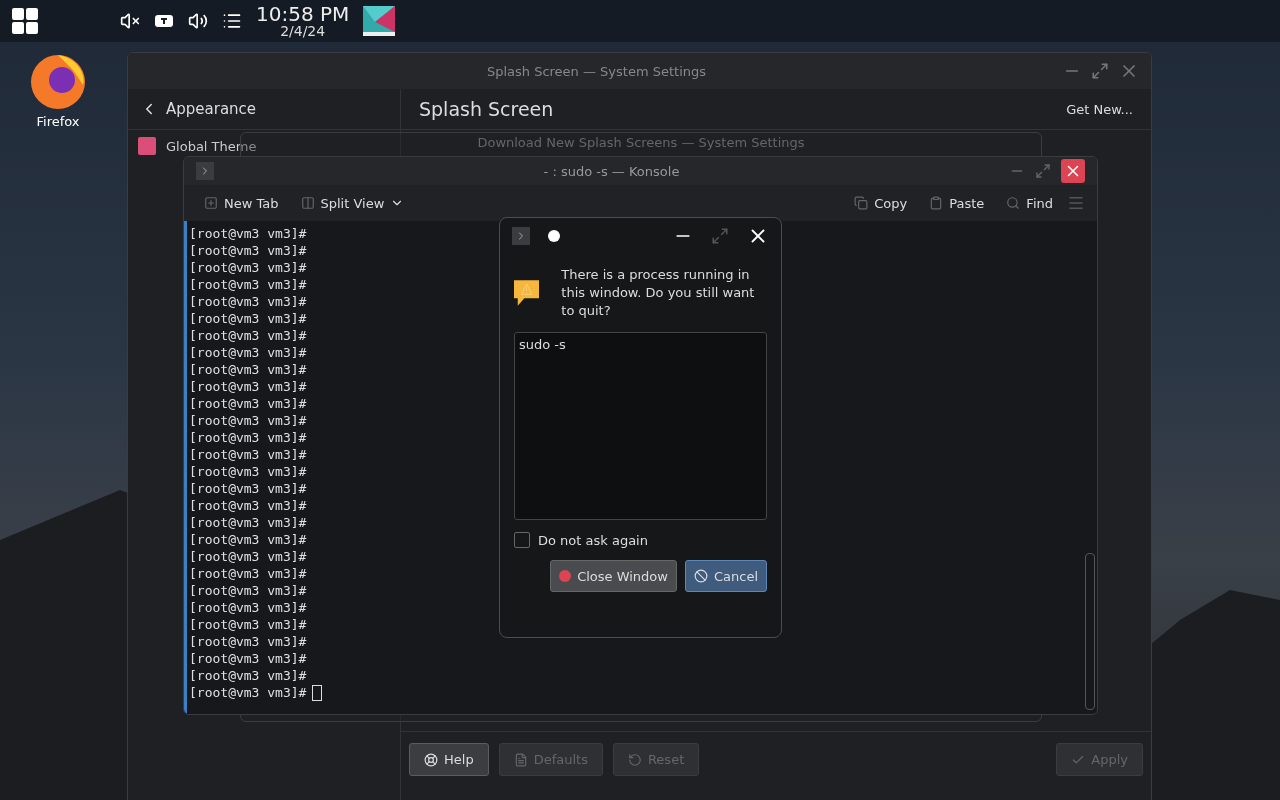 This screenshot has height=800, width=1280. What do you see at coordinates (130, 21) in the screenshot?
I see `muted-speaker-icon` at bounding box center [130, 21].